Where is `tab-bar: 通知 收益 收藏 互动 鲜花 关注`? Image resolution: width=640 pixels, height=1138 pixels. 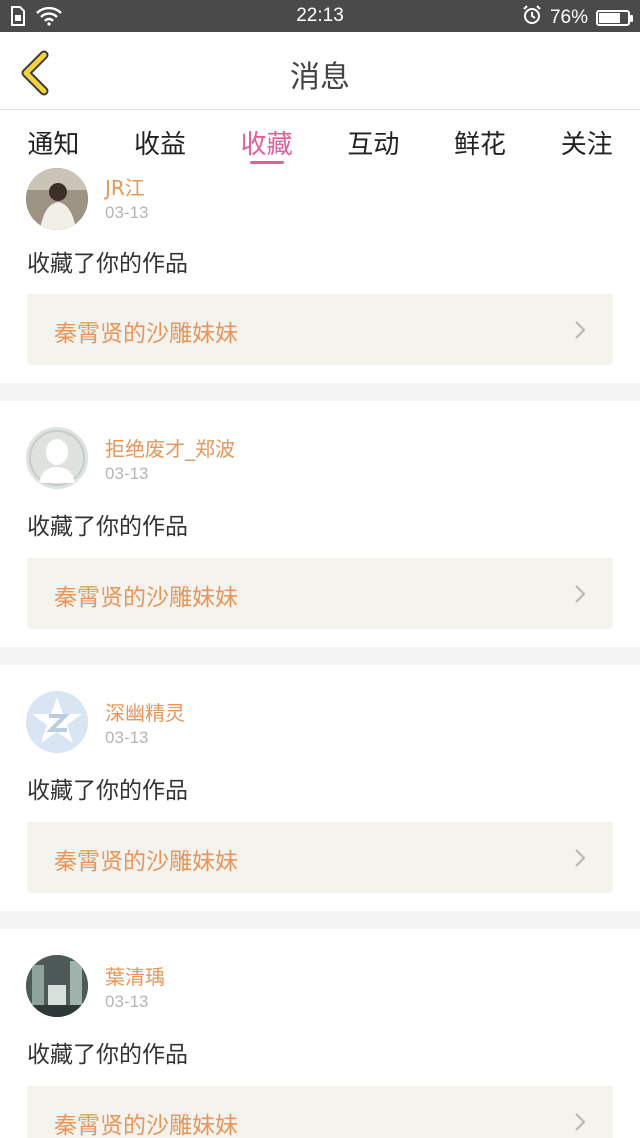 tab-bar: 通知 收益 收藏 互动 鲜花 关注 is located at coordinates (320, 139).